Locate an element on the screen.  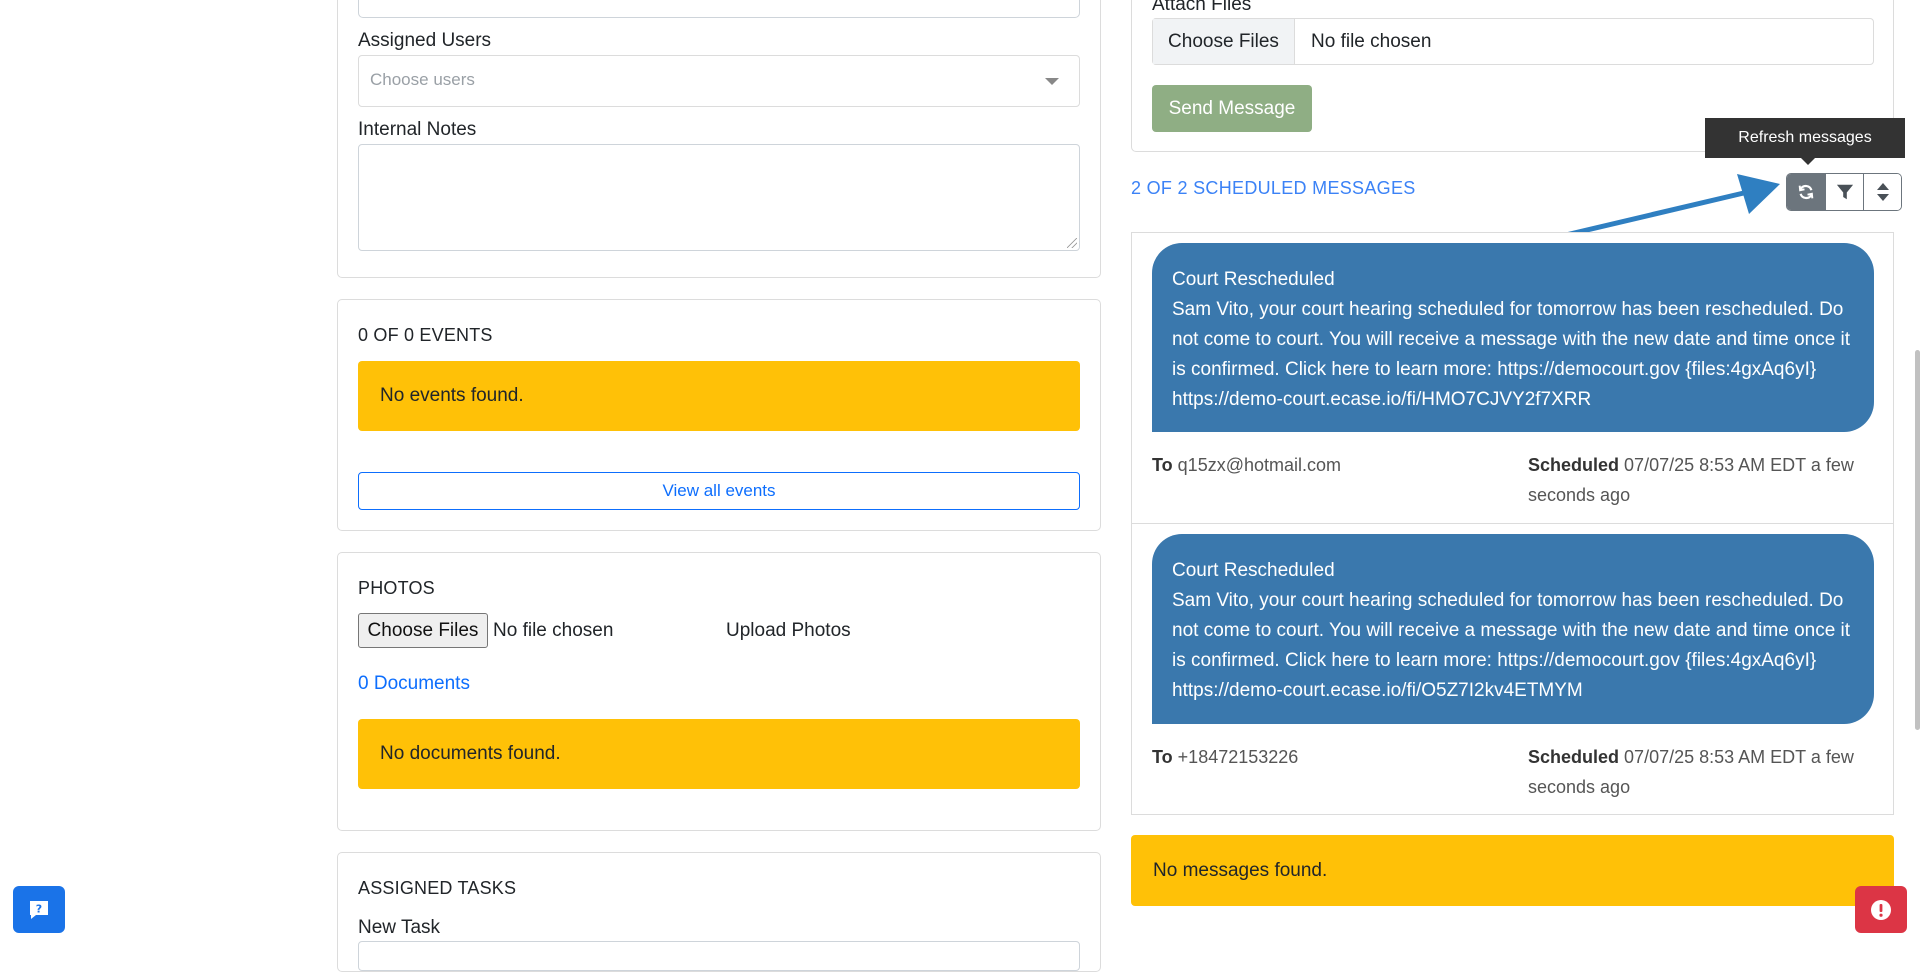
photos-no-file-text: No file chosen is located at coordinates (553, 630).